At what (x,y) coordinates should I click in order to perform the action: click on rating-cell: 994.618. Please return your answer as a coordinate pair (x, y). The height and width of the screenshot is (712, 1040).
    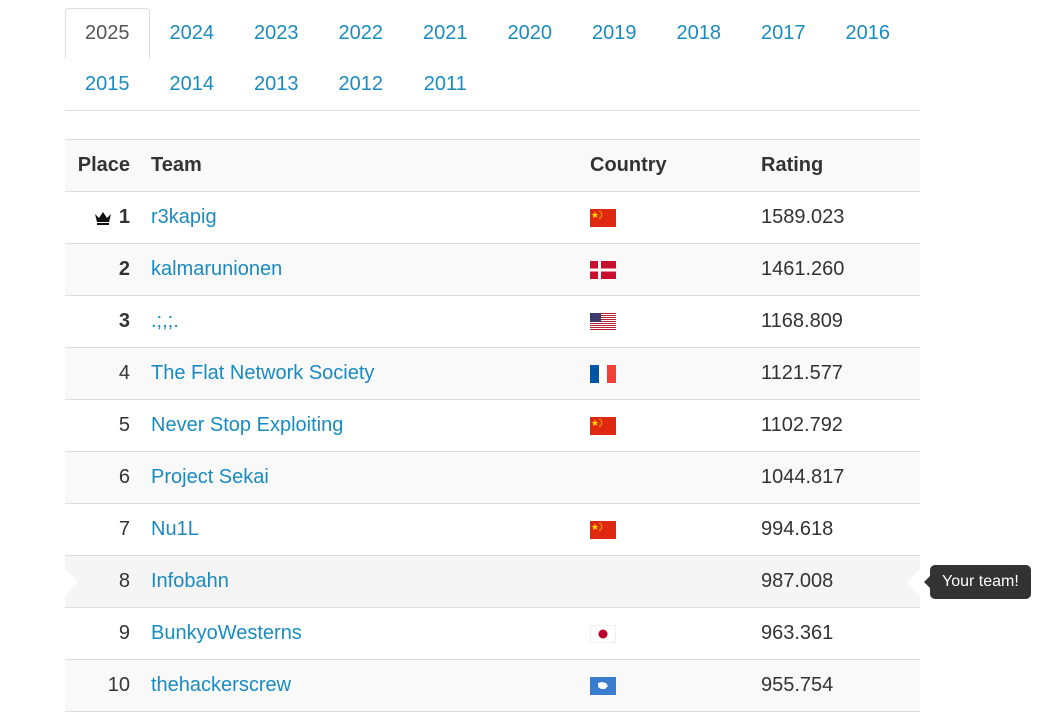
    Looking at the image, I should click on (835, 529).